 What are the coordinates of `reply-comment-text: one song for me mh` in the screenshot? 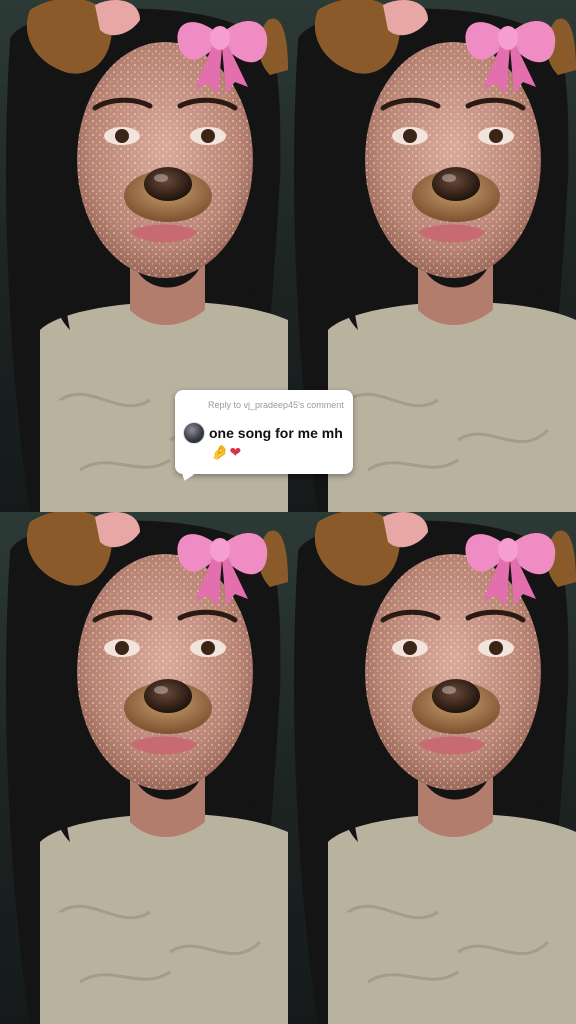 It's located at (276, 433).